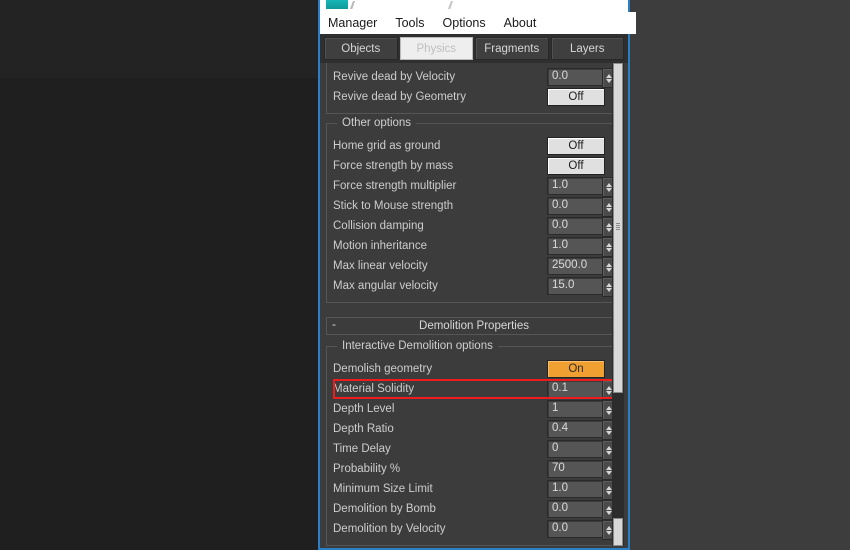 Image resolution: width=850 pixels, height=550 pixels. What do you see at coordinates (409, 23) in the screenshot?
I see `menu-tools: Tools` at bounding box center [409, 23].